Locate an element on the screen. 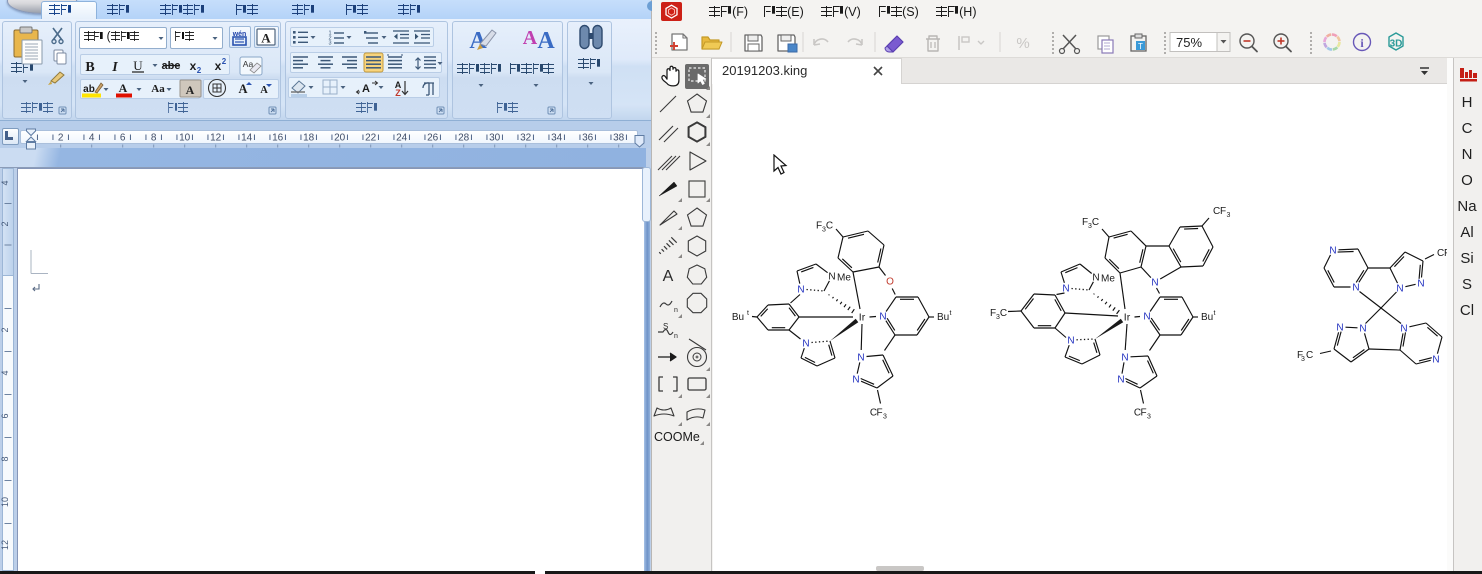 The image size is (1482, 574). svg-text: 24 is located at coordinates (402, 138).